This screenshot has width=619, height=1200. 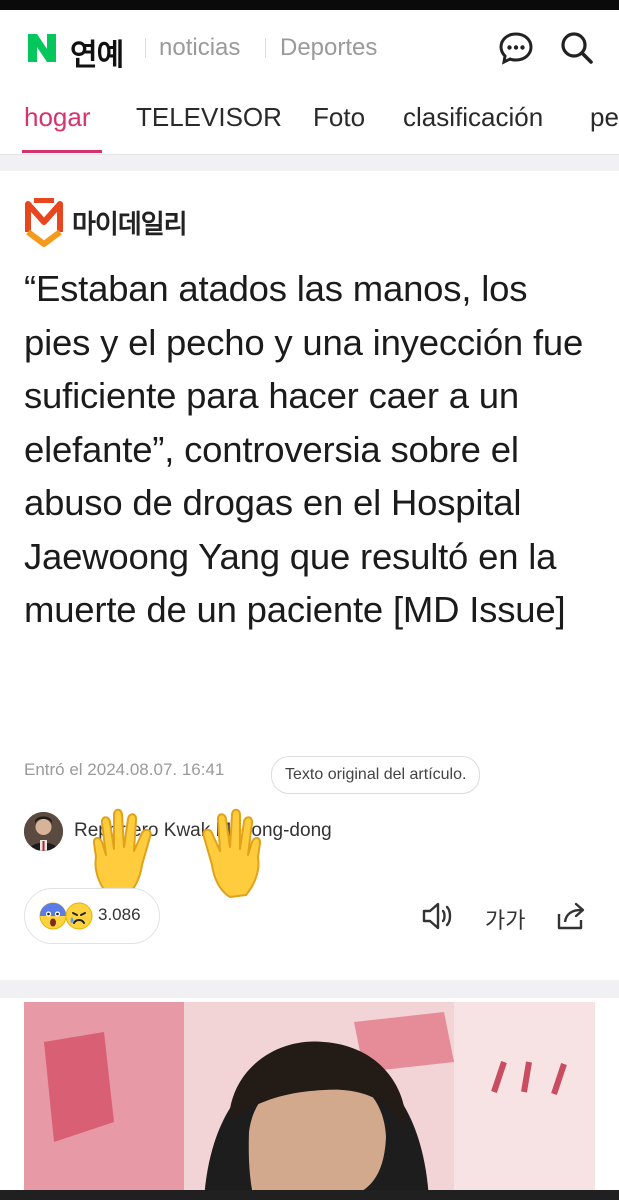 I want to click on search-icon, so click(x=577, y=48).